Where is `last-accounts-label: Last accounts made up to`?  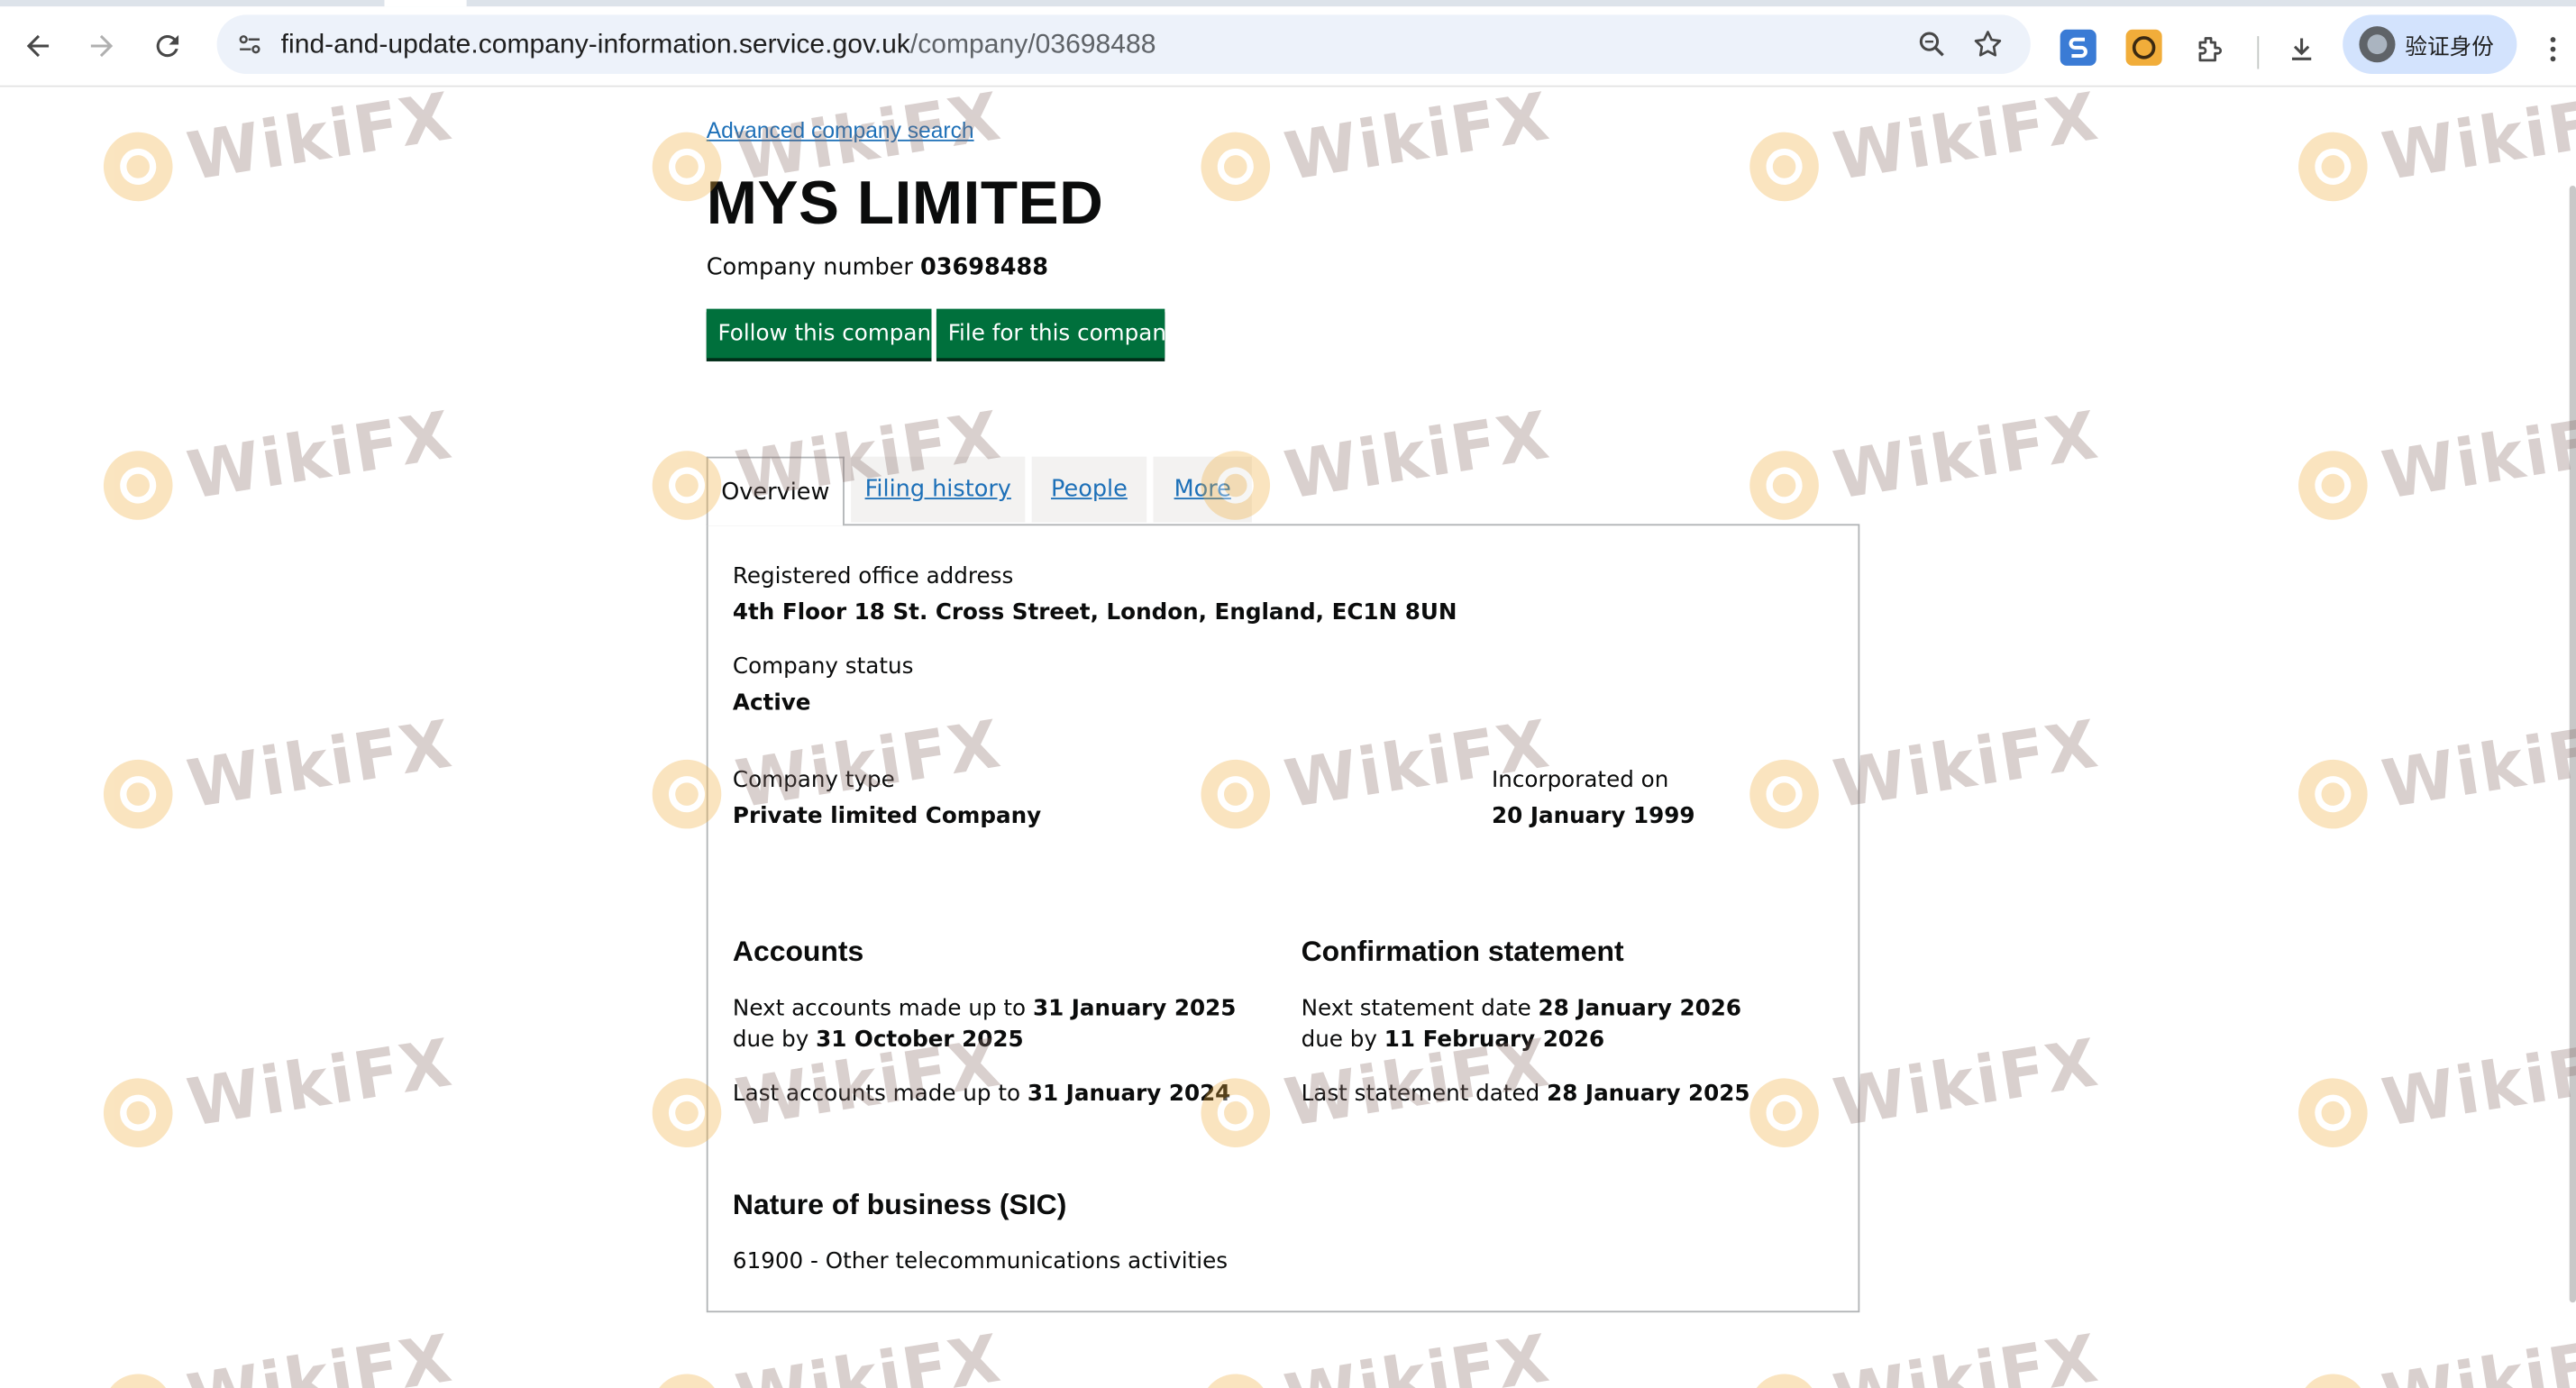 last-accounts-label: Last accounts made up to is located at coordinates (876, 1094).